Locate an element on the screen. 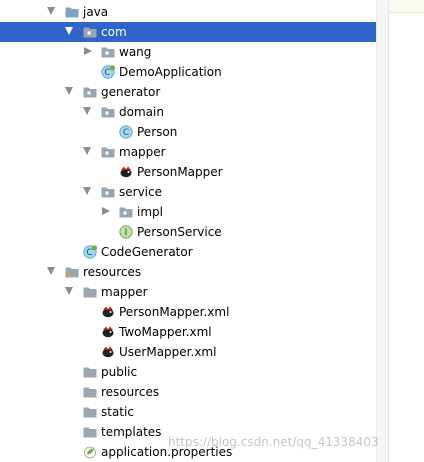  spring-properties-icon is located at coordinates (90, 452).